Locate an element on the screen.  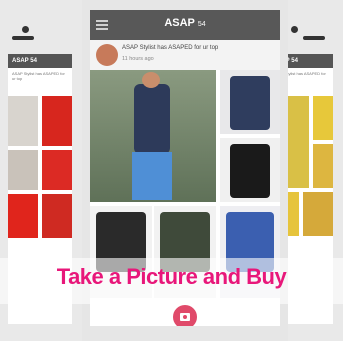
outfit-shape is located at coordinates (152, 119).